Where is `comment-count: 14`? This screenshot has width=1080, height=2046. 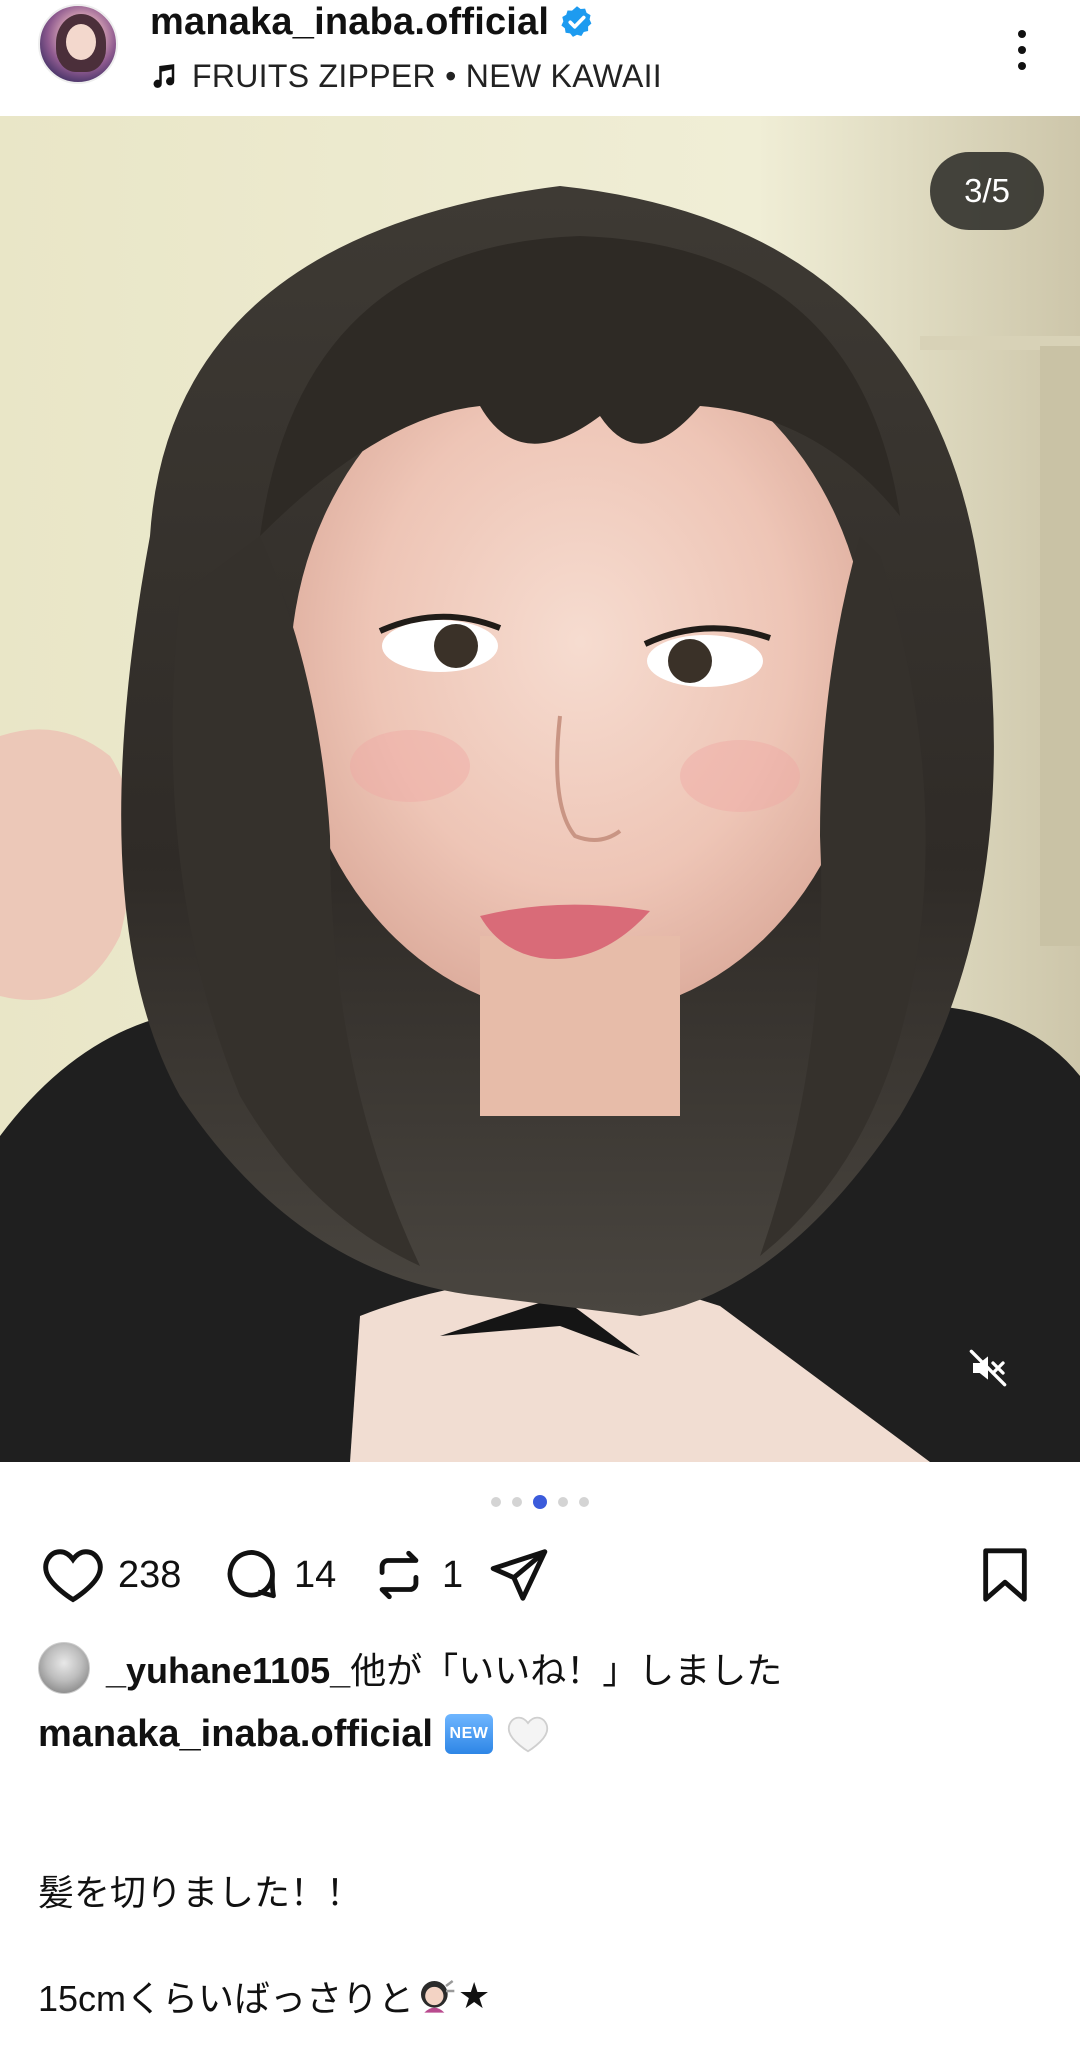 comment-count: 14 is located at coordinates (315, 1574).